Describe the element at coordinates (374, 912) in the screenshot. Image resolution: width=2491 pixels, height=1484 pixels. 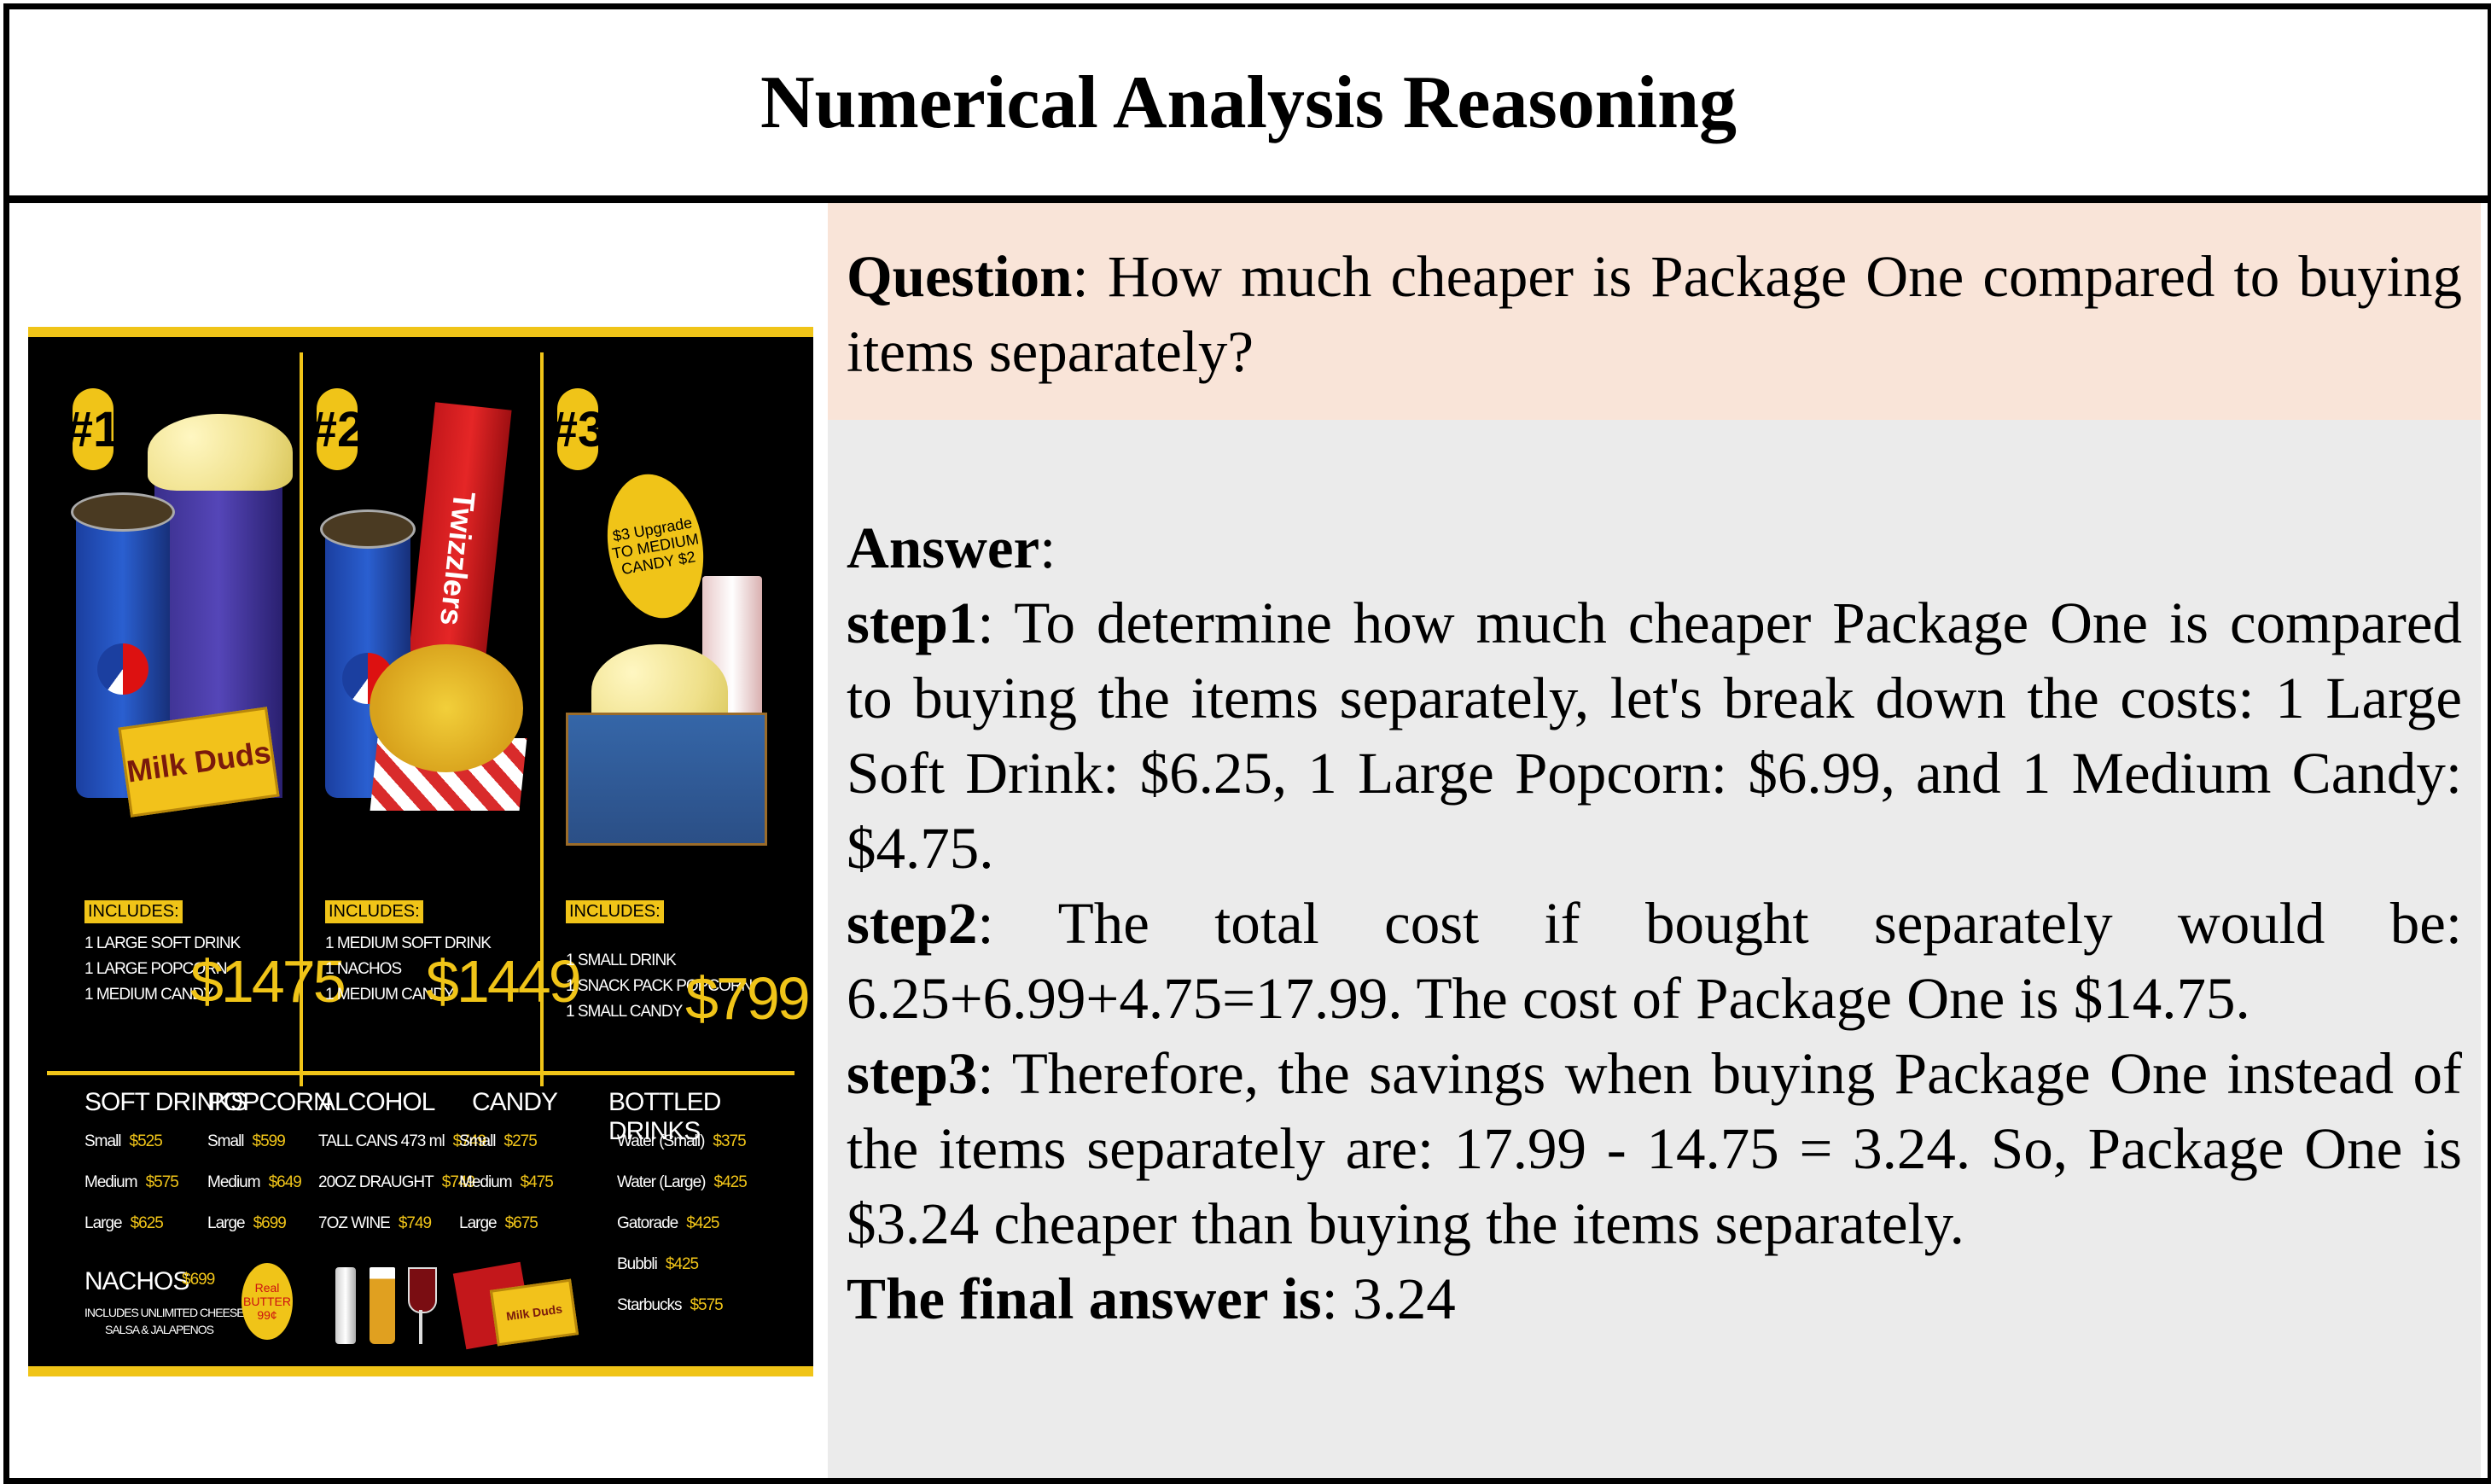
I see `package-2-includes-label: INCLUDES:` at that location.